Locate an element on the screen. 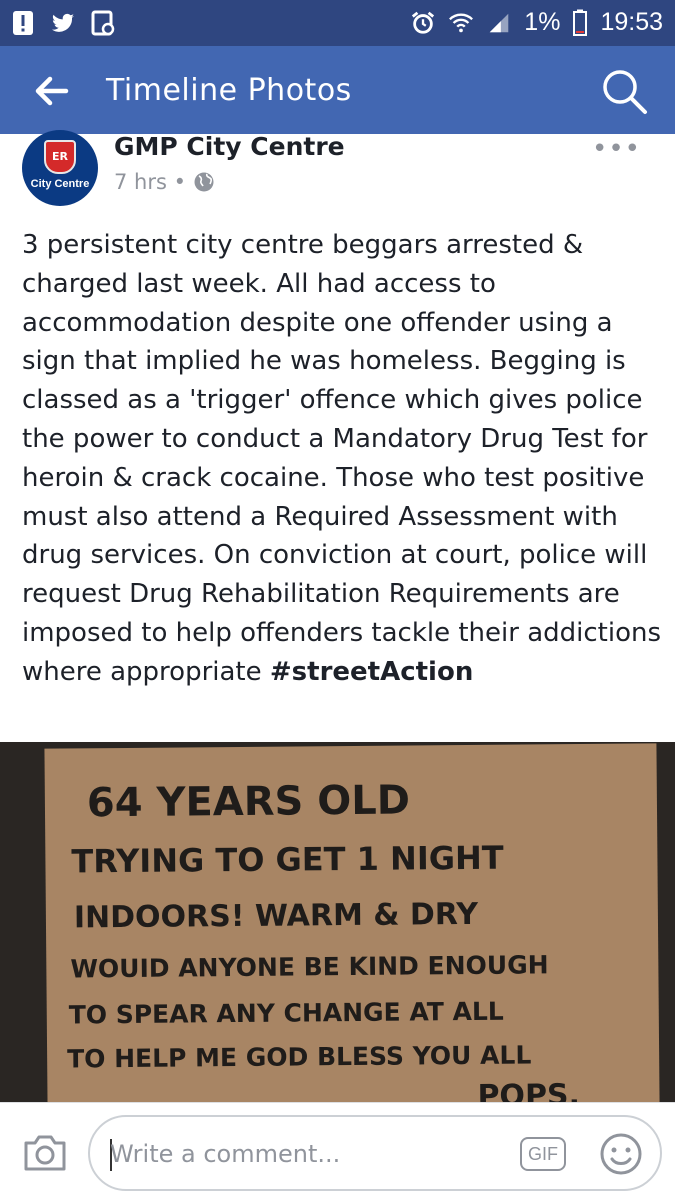 This screenshot has width=675, height=1200. police-crest-icon: ER is located at coordinates (60, 157).